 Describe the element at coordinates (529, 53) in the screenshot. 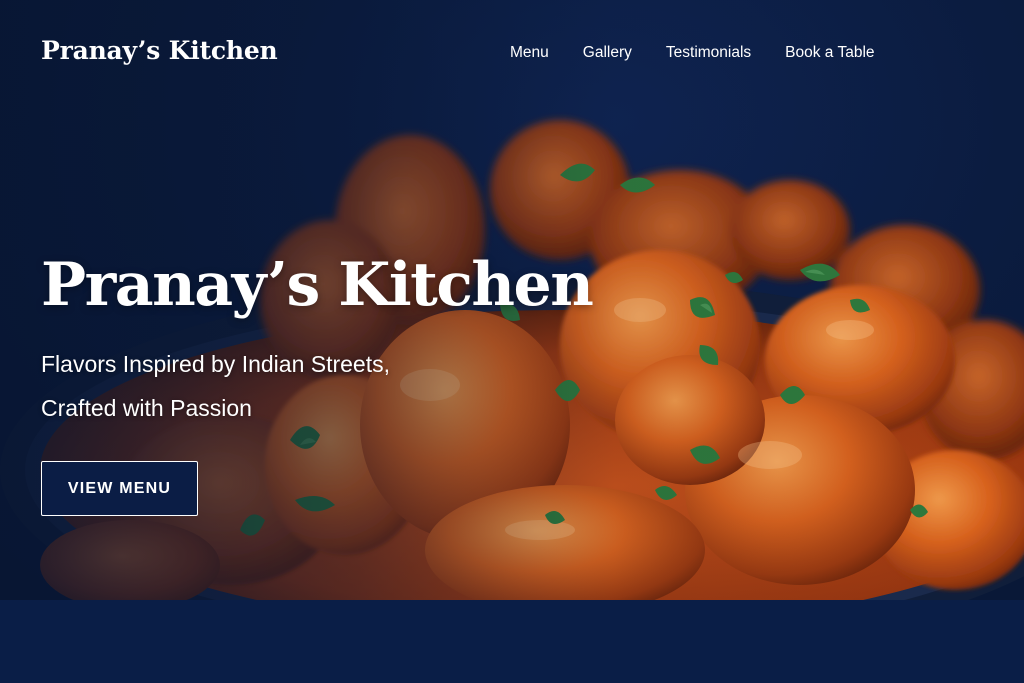

I see `nav-link-menu: Menu` at that location.